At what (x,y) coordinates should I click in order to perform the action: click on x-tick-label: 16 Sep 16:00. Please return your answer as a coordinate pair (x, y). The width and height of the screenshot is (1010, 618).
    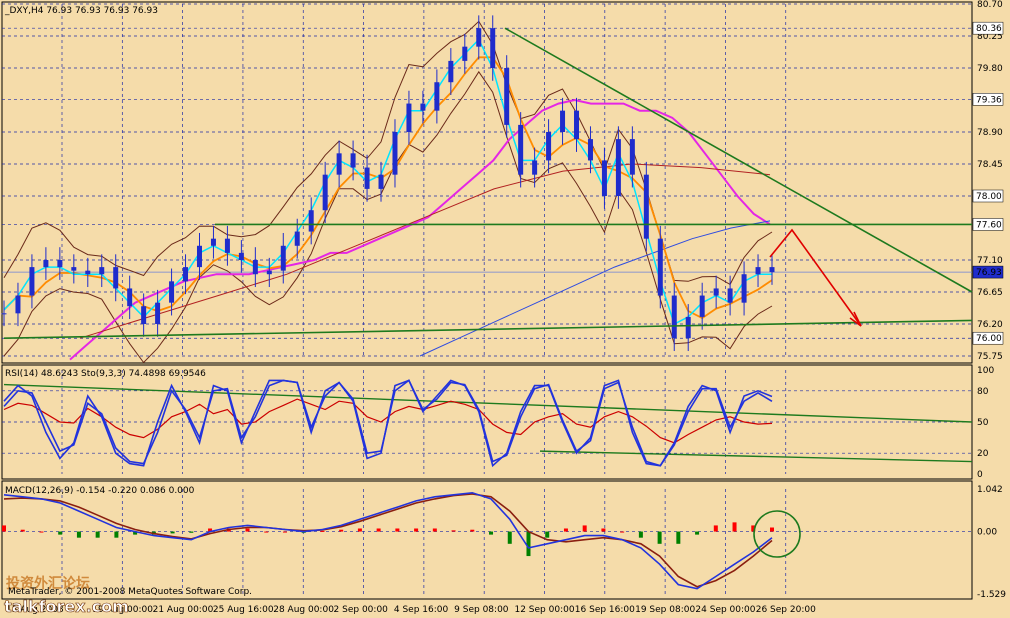
    Looking at the image, I should click on (605, 610).